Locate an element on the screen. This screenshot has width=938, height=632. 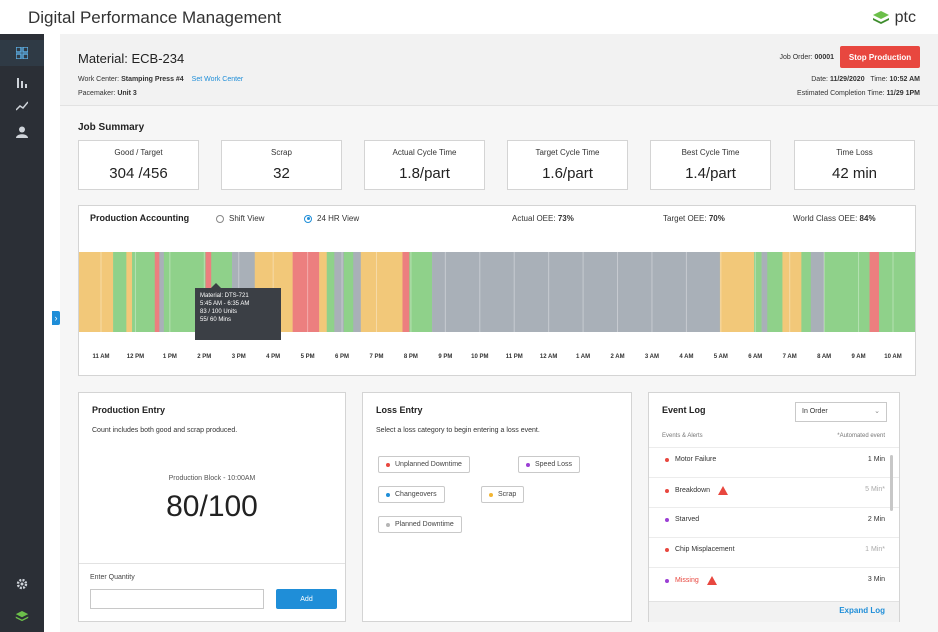
kpi-value: 1.8/part is located at coordinates (424, 173).